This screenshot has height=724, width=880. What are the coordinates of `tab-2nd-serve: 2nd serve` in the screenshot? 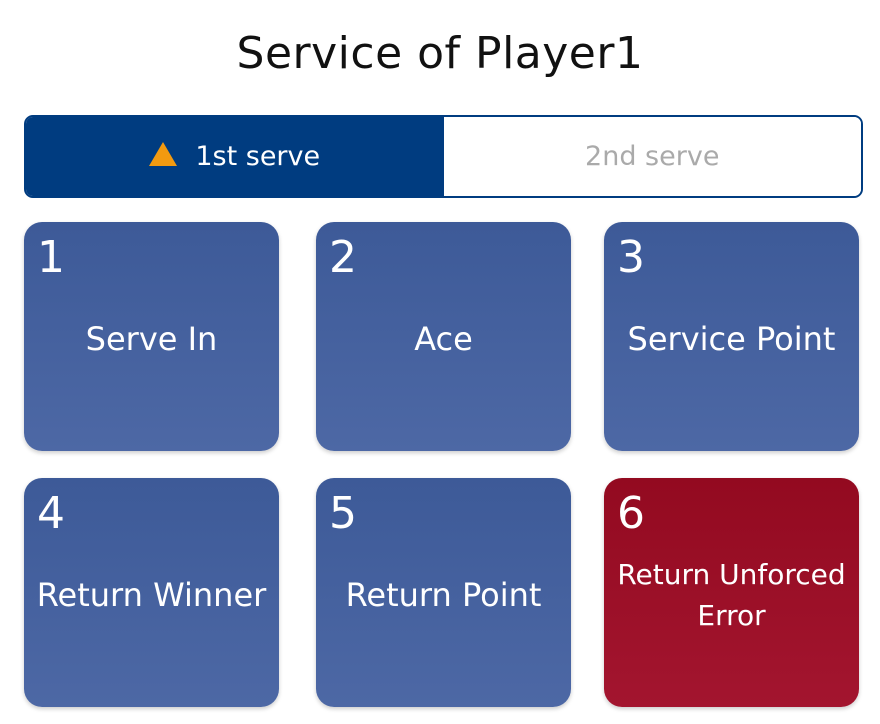 It's located at (652, 156).